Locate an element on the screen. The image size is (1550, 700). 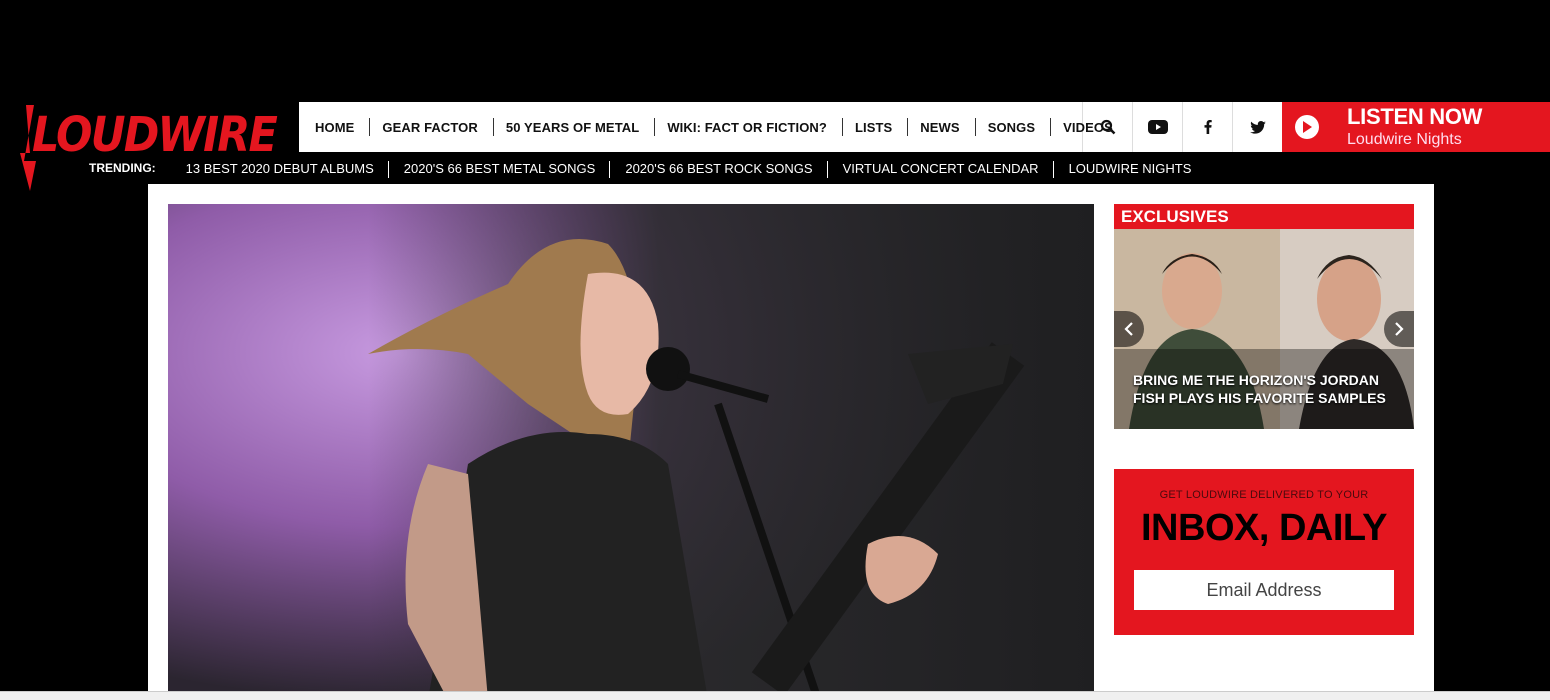
listen-now-title: LISTEN NOW is located at coordinates (1415, 116).